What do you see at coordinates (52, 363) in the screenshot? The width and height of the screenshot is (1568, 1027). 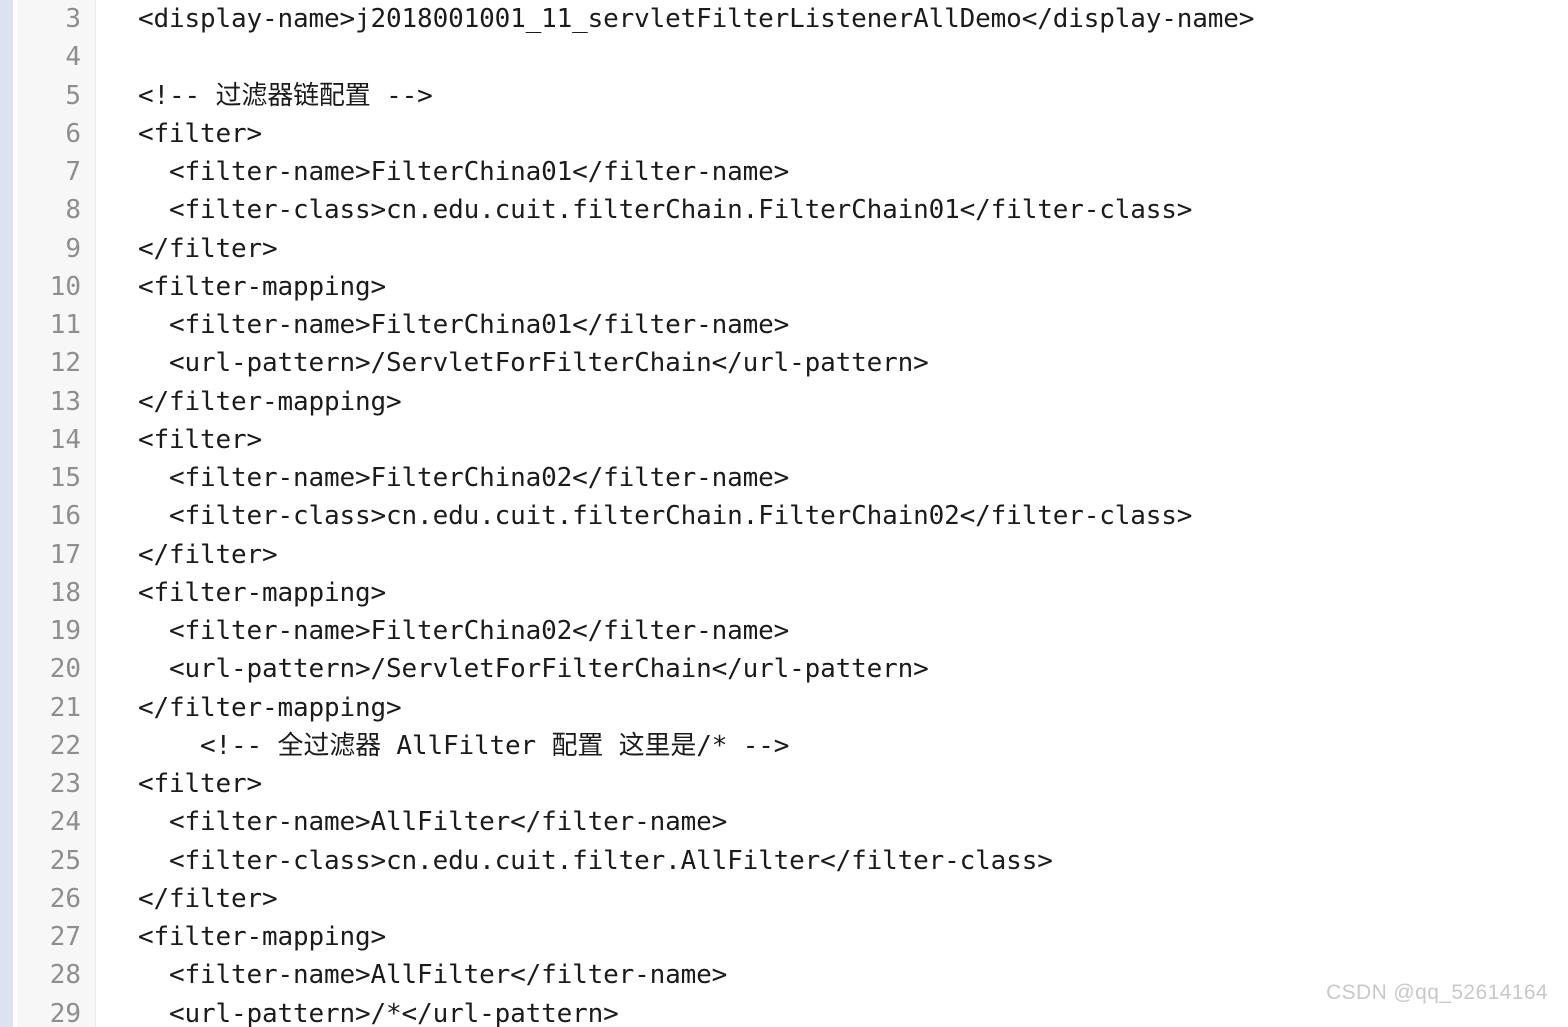 I see `line-number: 12` at bounding box center [52, 363].